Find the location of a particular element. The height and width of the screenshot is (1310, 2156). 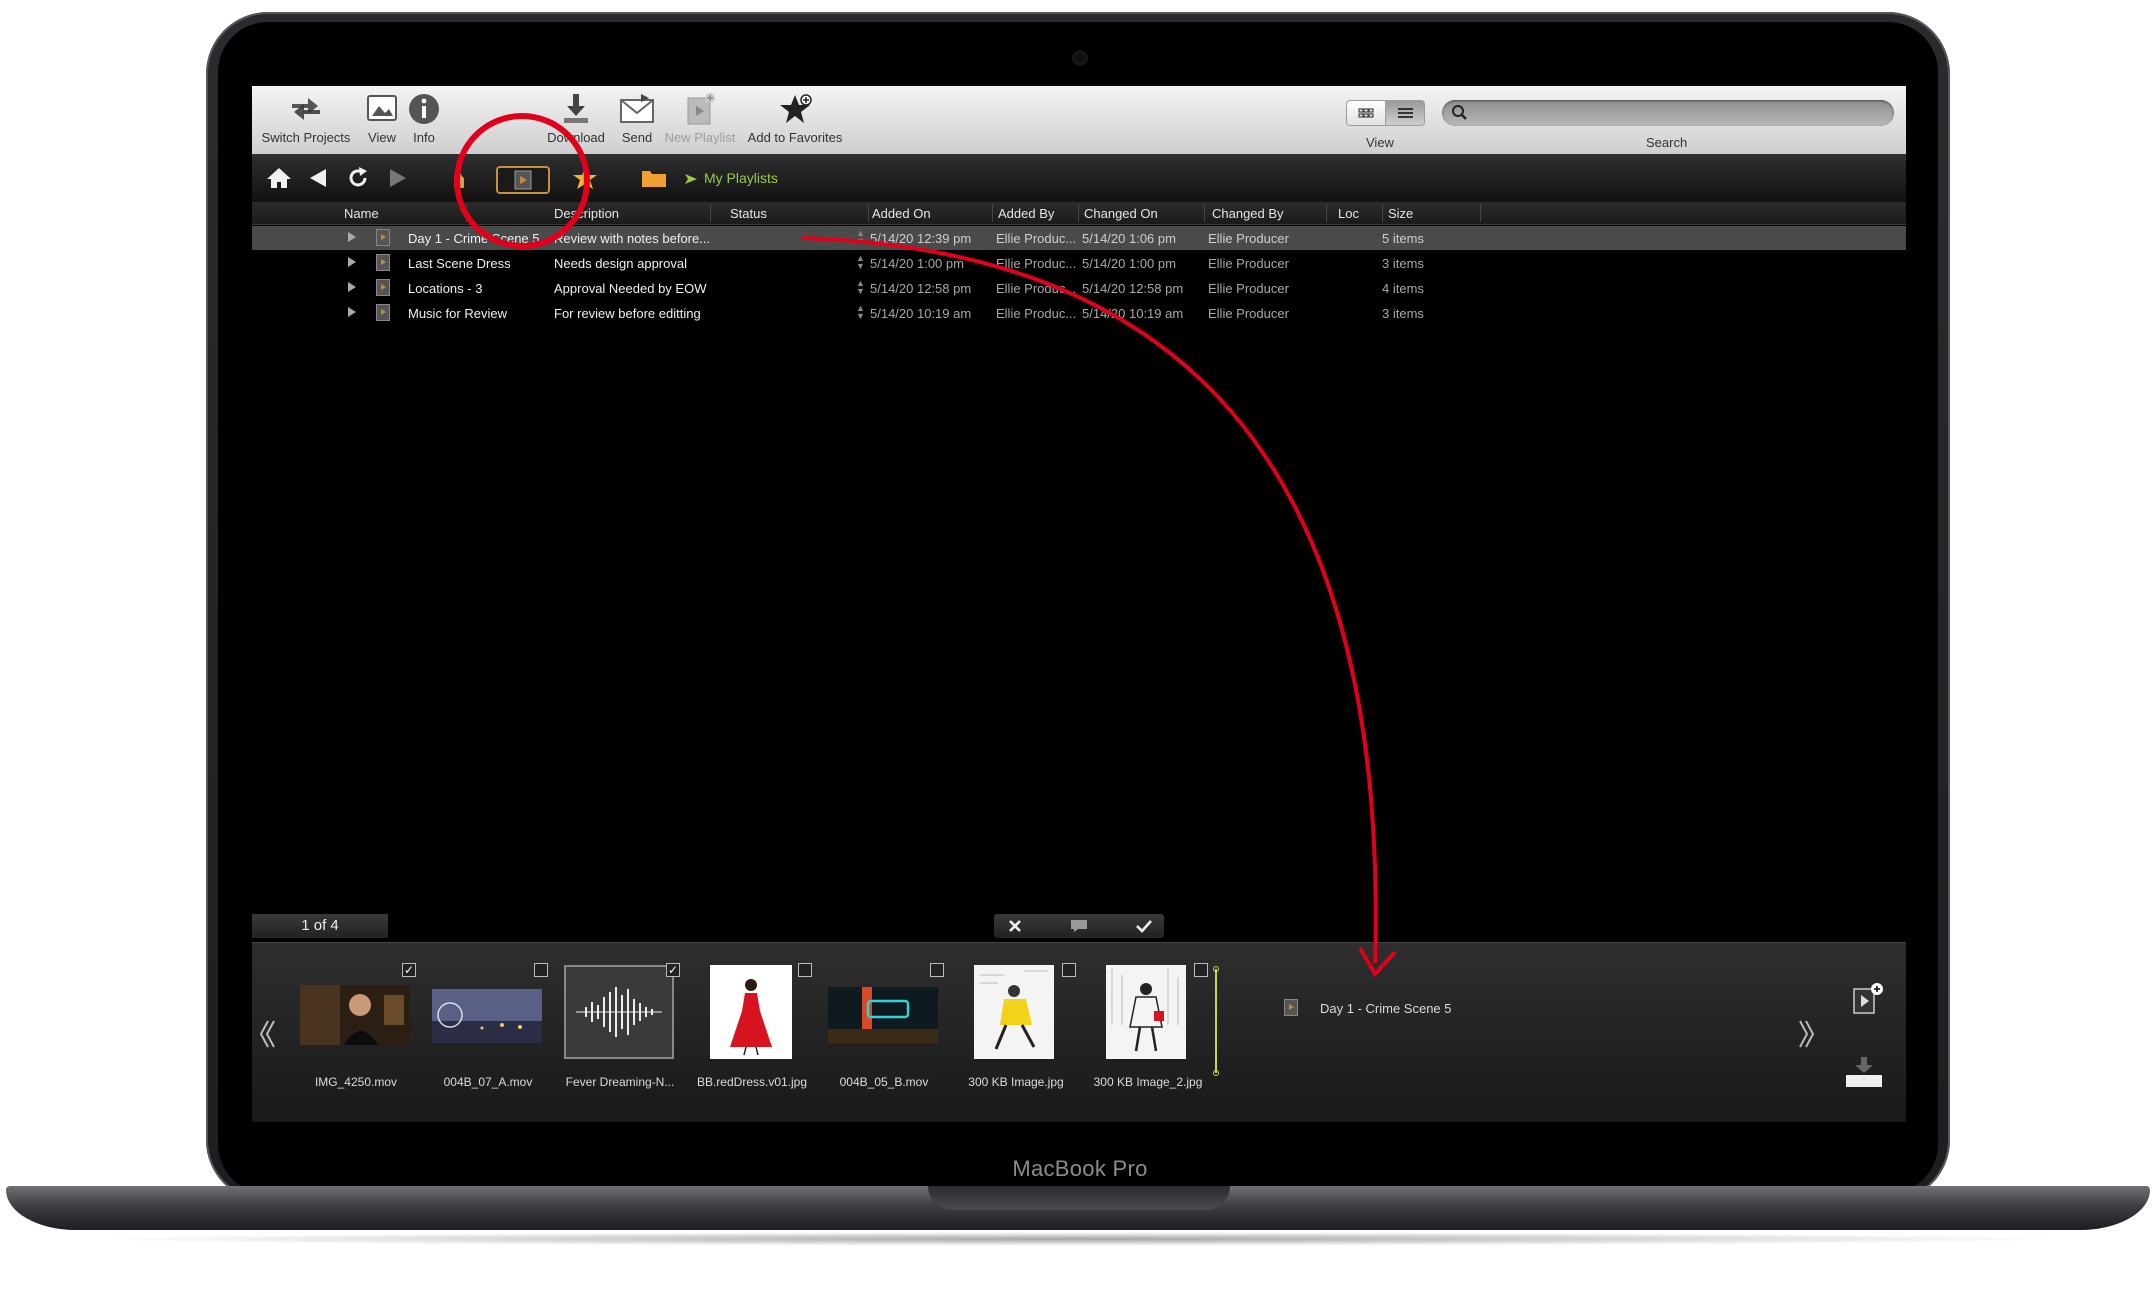

tray-item: 300 KB Image_2.jpg is located at coordinates (1148, 1026).